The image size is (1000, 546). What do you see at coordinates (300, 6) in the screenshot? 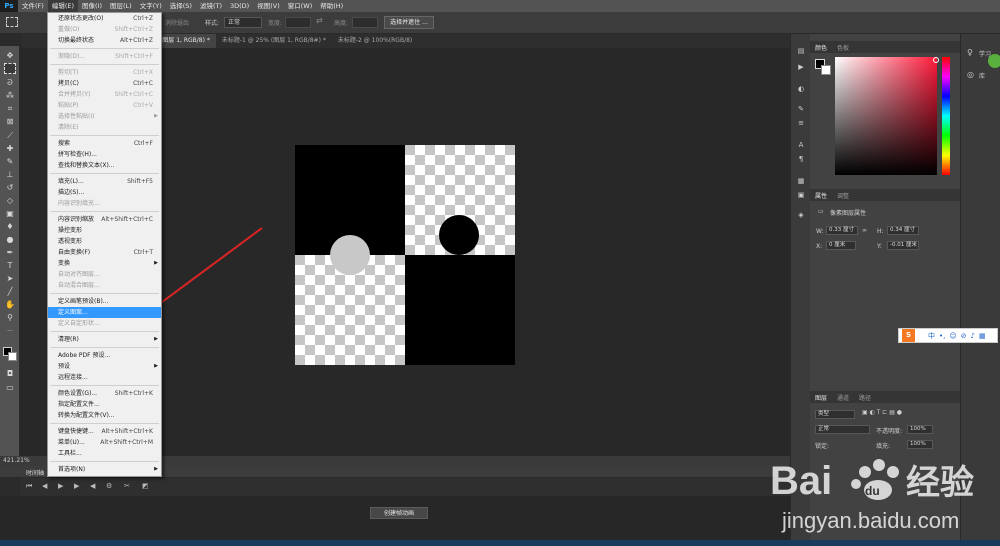
I see `menu-window: 窗口(W)` at bounding box center [300, 6].